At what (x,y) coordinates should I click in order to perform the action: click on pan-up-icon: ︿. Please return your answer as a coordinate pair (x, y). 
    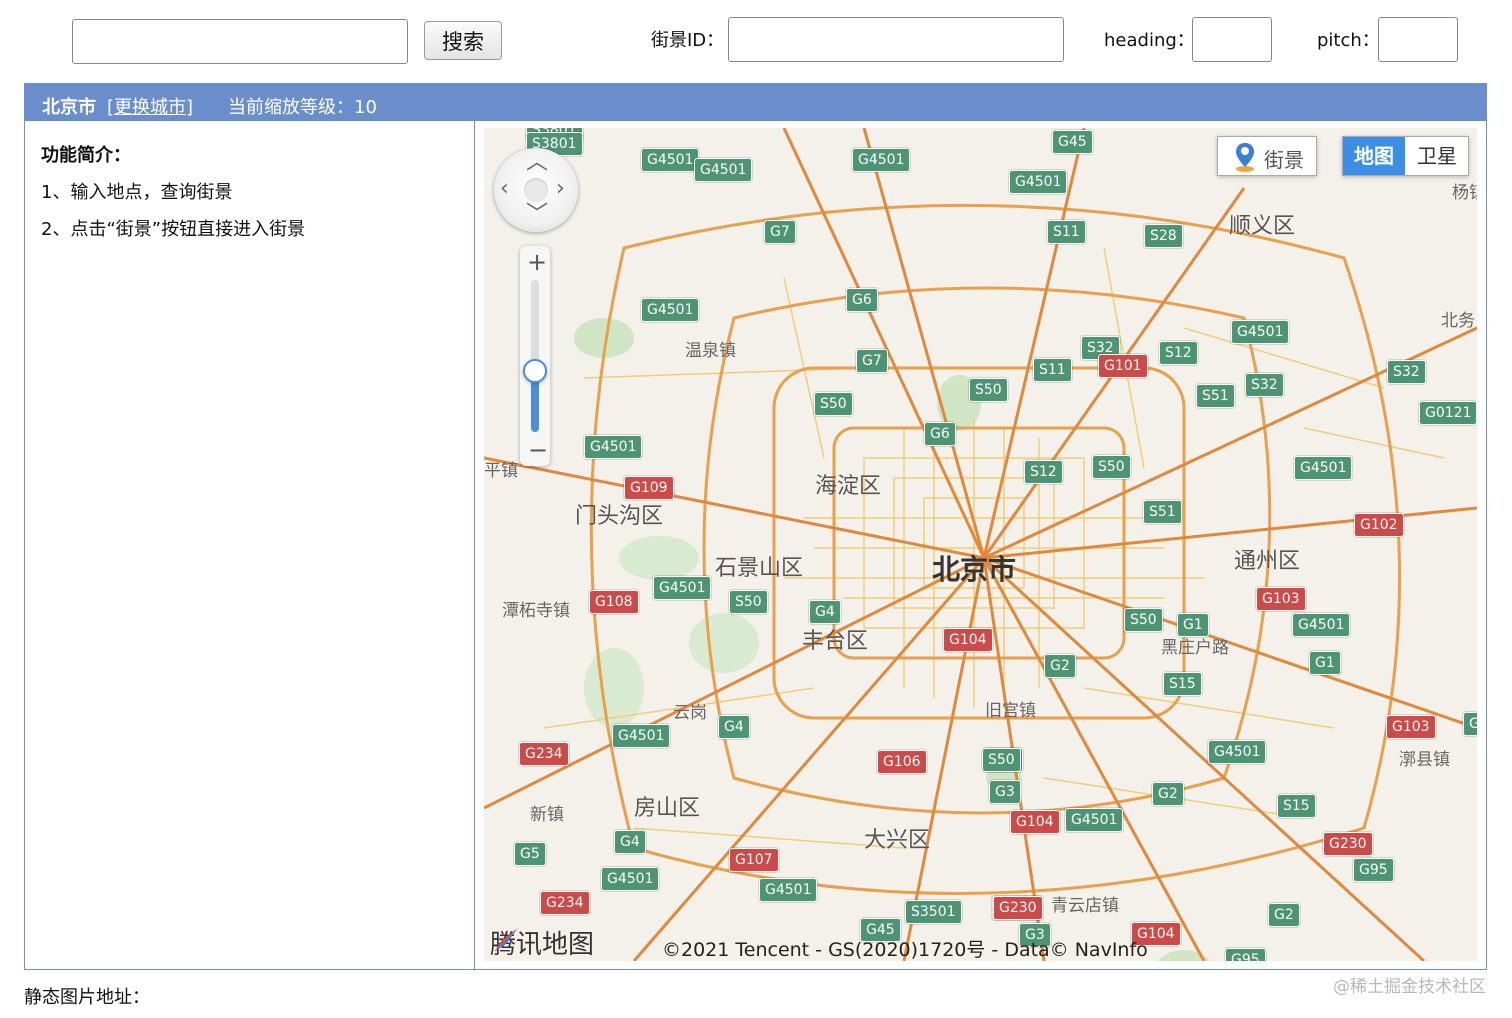
    Looking at the image, I should click on (537, 163).